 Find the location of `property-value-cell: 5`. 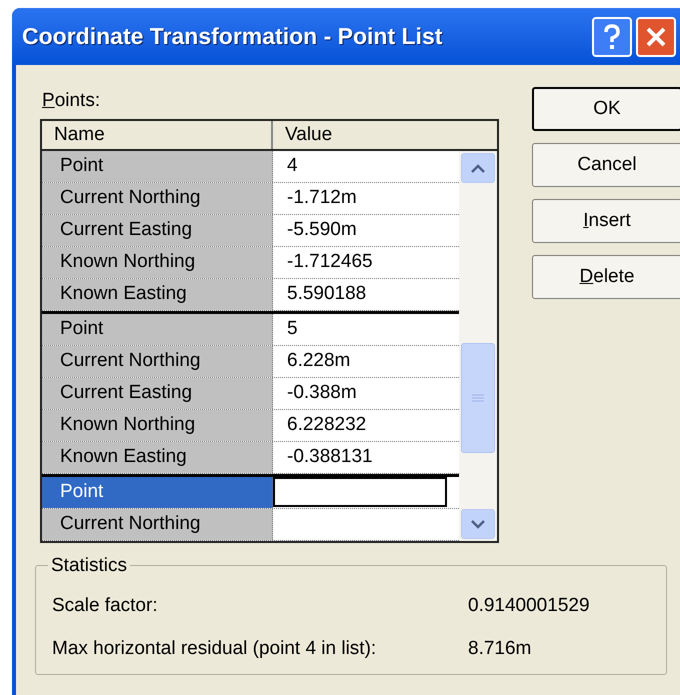

property-value-cell: 5 is located at coordinates (366, 329).